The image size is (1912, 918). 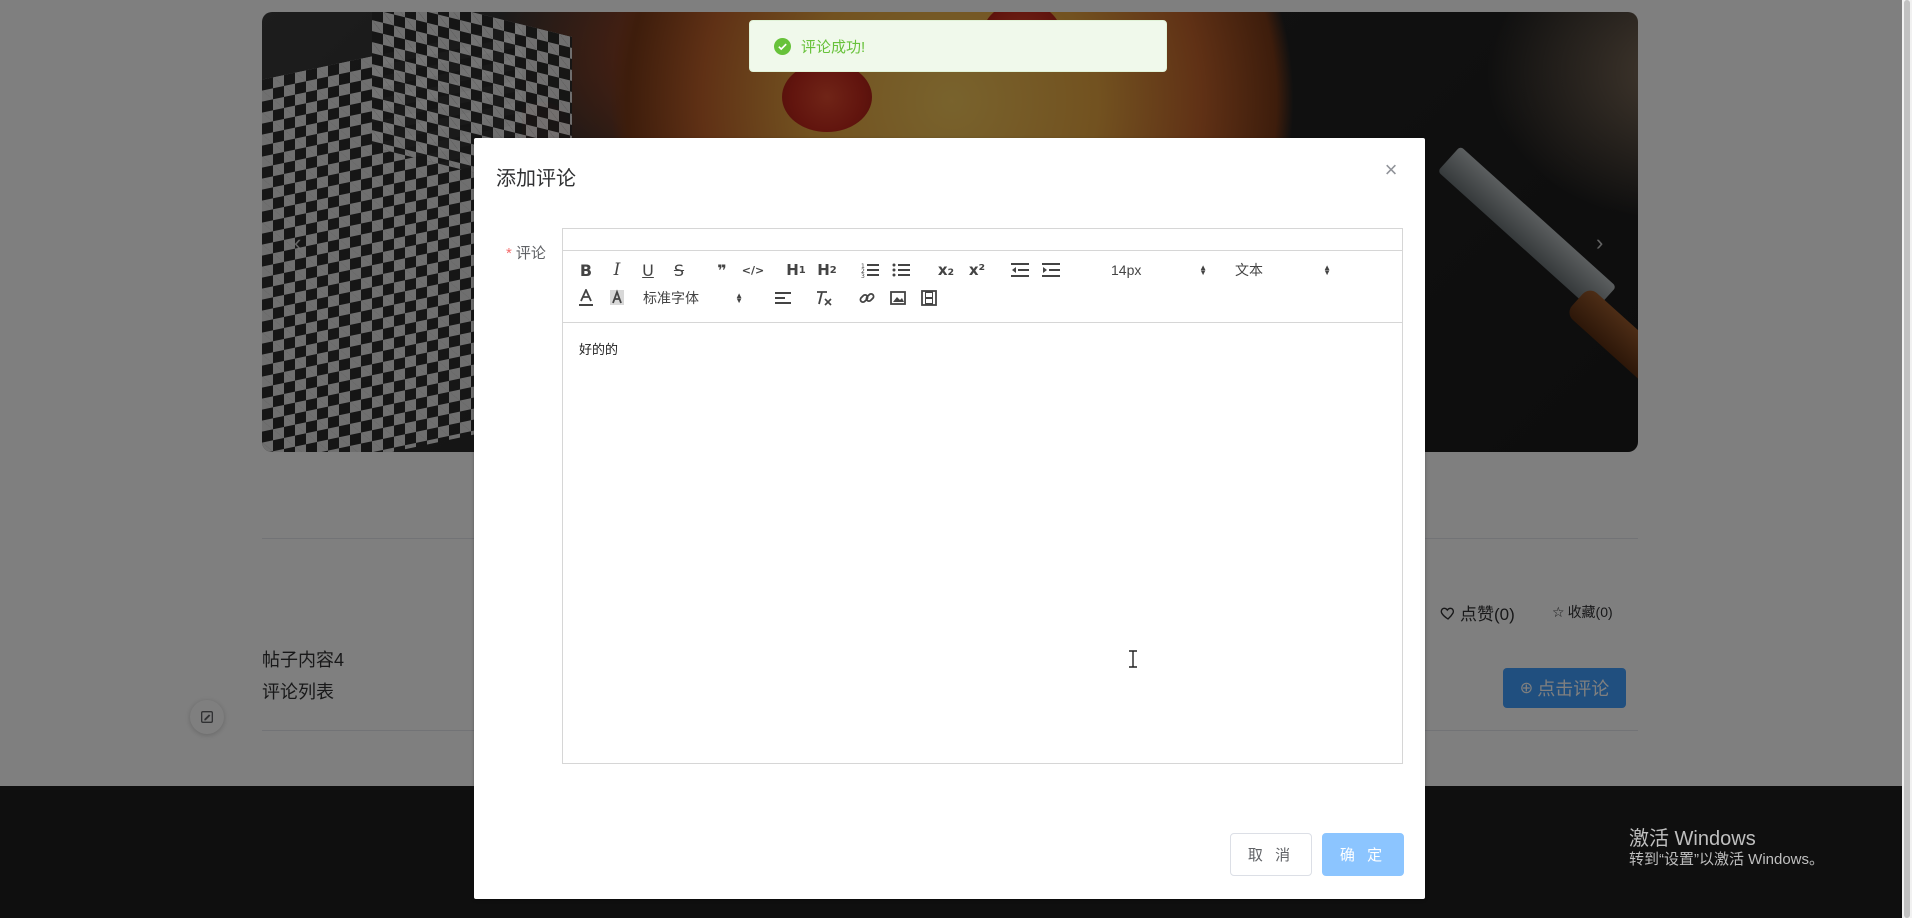 I want to click on editor-paragraph: 好的的, so click(x=982, y=348).